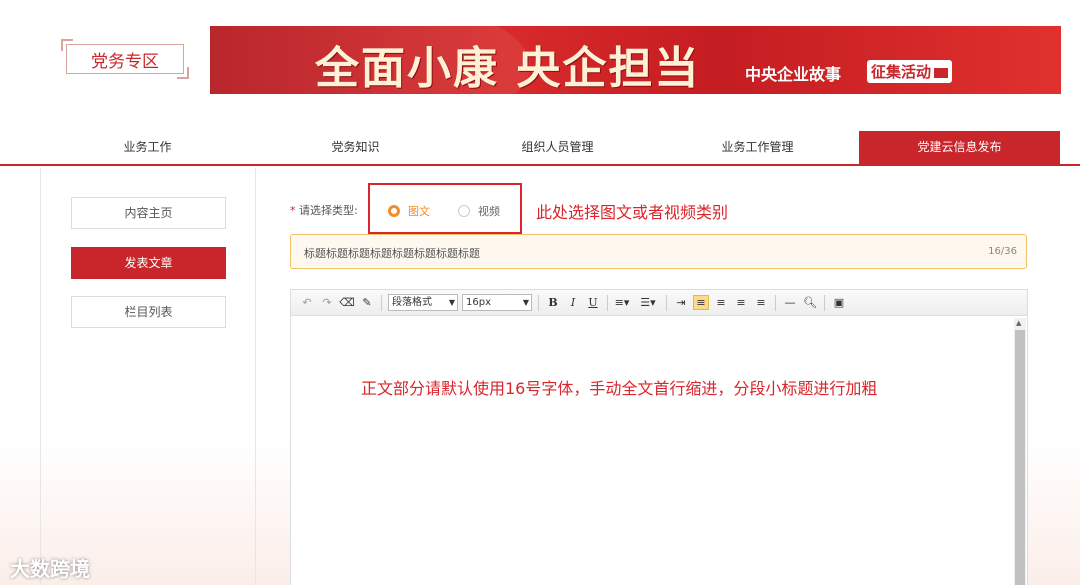  I want to click on title-char-count: 16/36, so click(1002, 251).